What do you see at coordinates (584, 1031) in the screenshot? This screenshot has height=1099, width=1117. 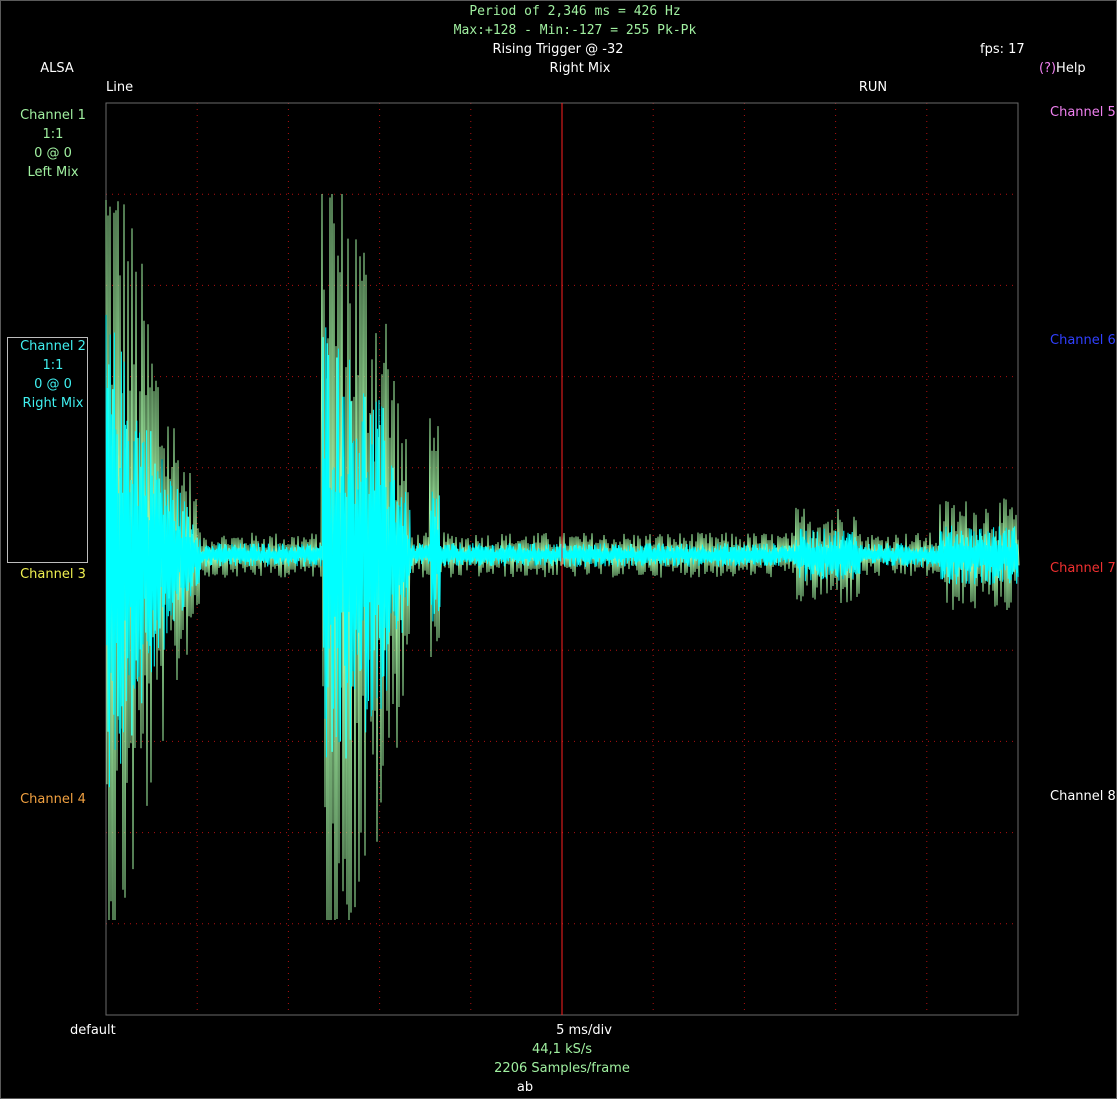 I see `timebase-label: 5 ms/div` at bounding box center [584, 1031].